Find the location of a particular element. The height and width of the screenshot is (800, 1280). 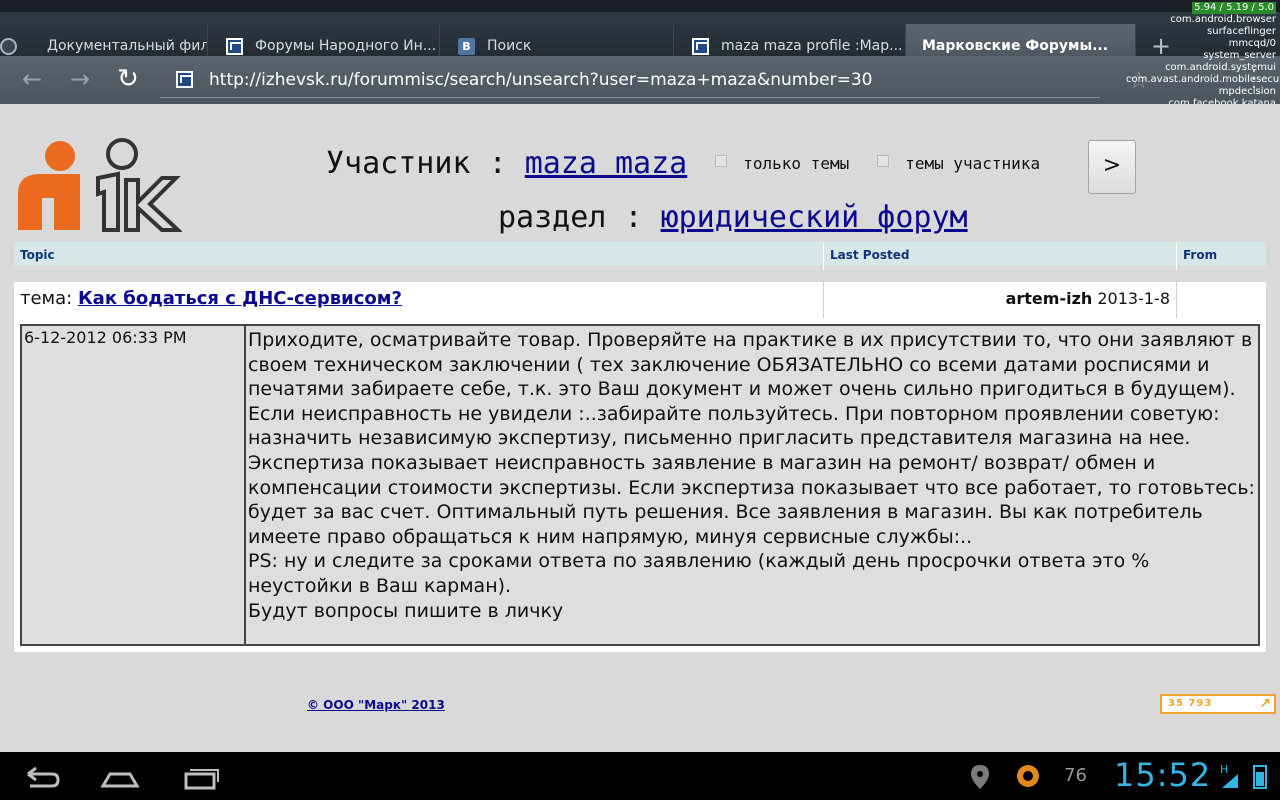

last-poster: artem-izh is located at coordinates (1049, 298).